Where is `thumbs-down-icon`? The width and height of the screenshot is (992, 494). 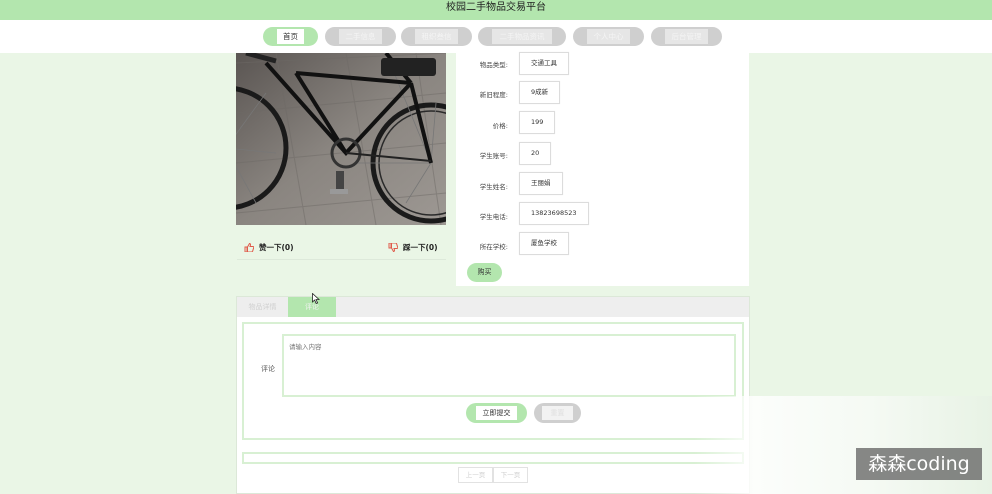
thumbs-down-icon is located at coordinates (393, 248).